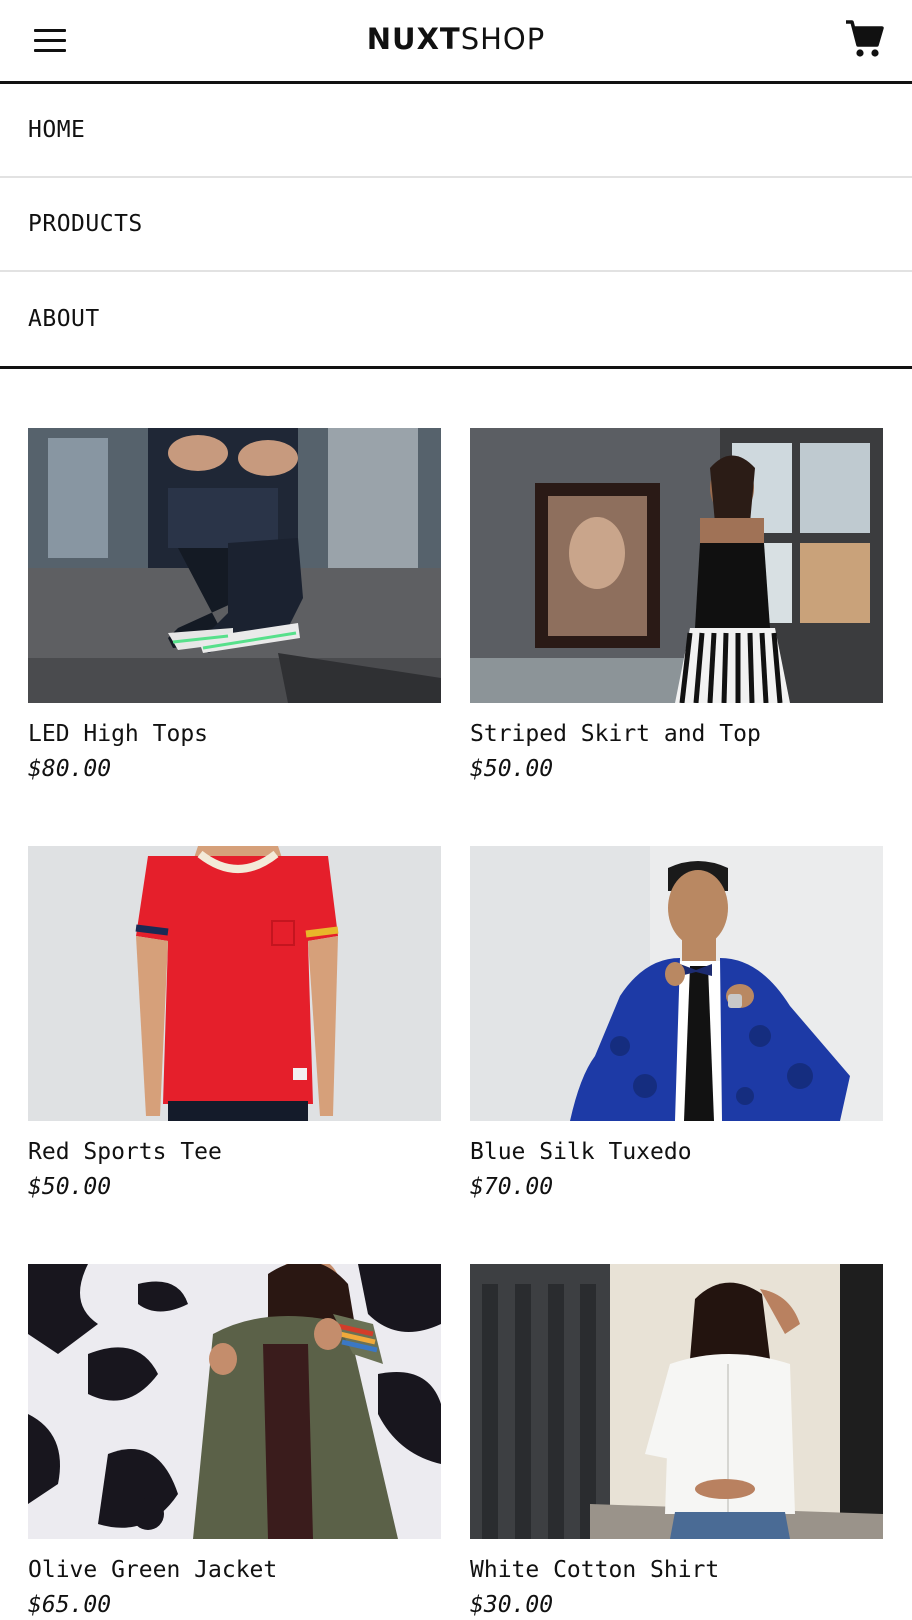  I want to click on nav-item-label: HOME, so click(57, 130).